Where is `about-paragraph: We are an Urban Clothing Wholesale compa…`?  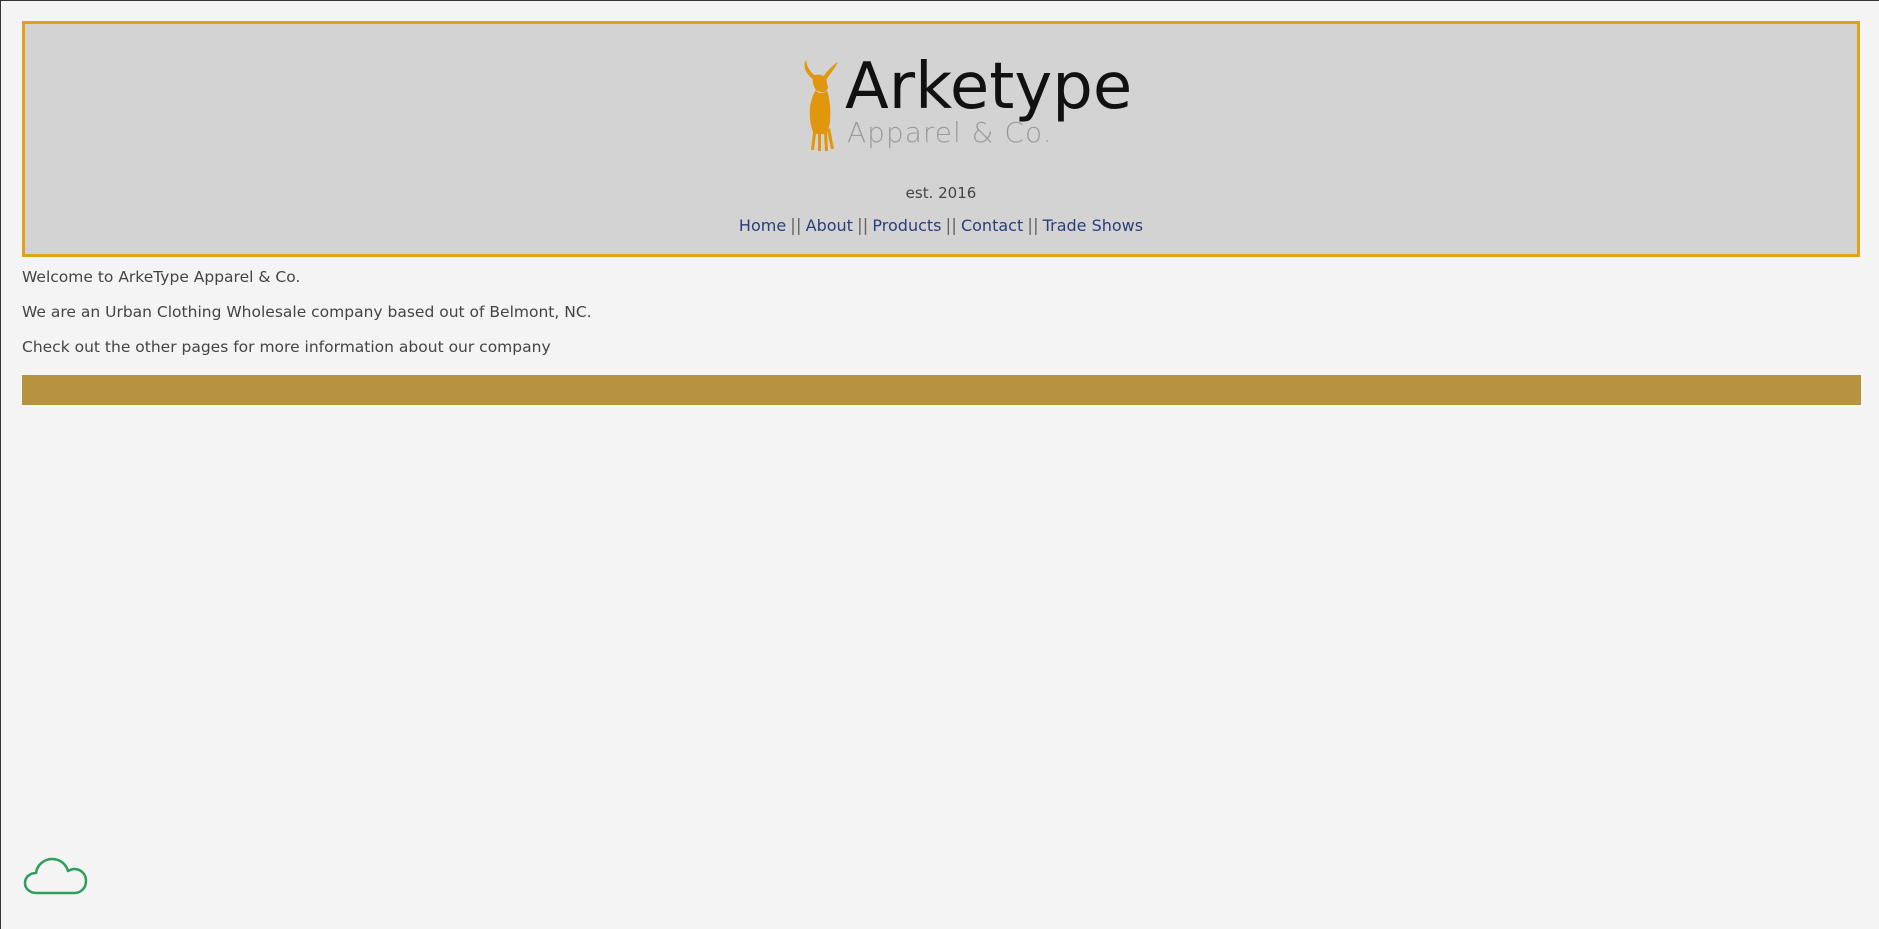 about-paragraph: We are an Urban Clothing Wholesale compa… is located at coordinates (307, 312).